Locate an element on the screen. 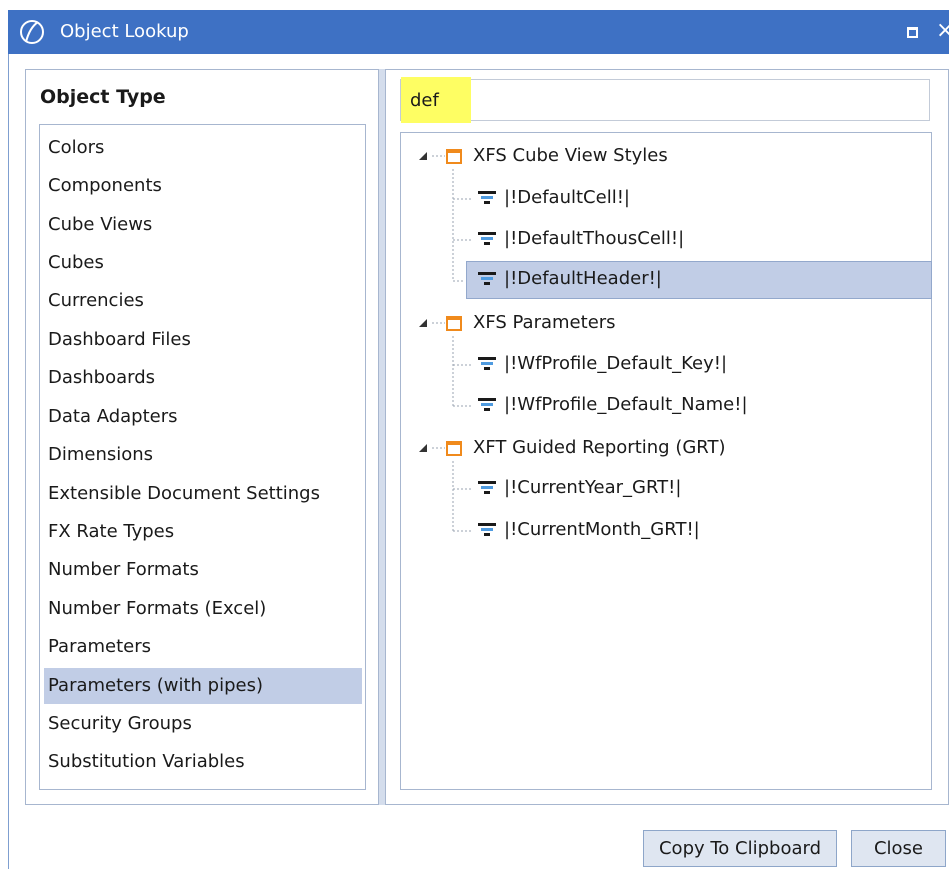  title-bar: Object Lookup × is located at coordinates (478, 32).